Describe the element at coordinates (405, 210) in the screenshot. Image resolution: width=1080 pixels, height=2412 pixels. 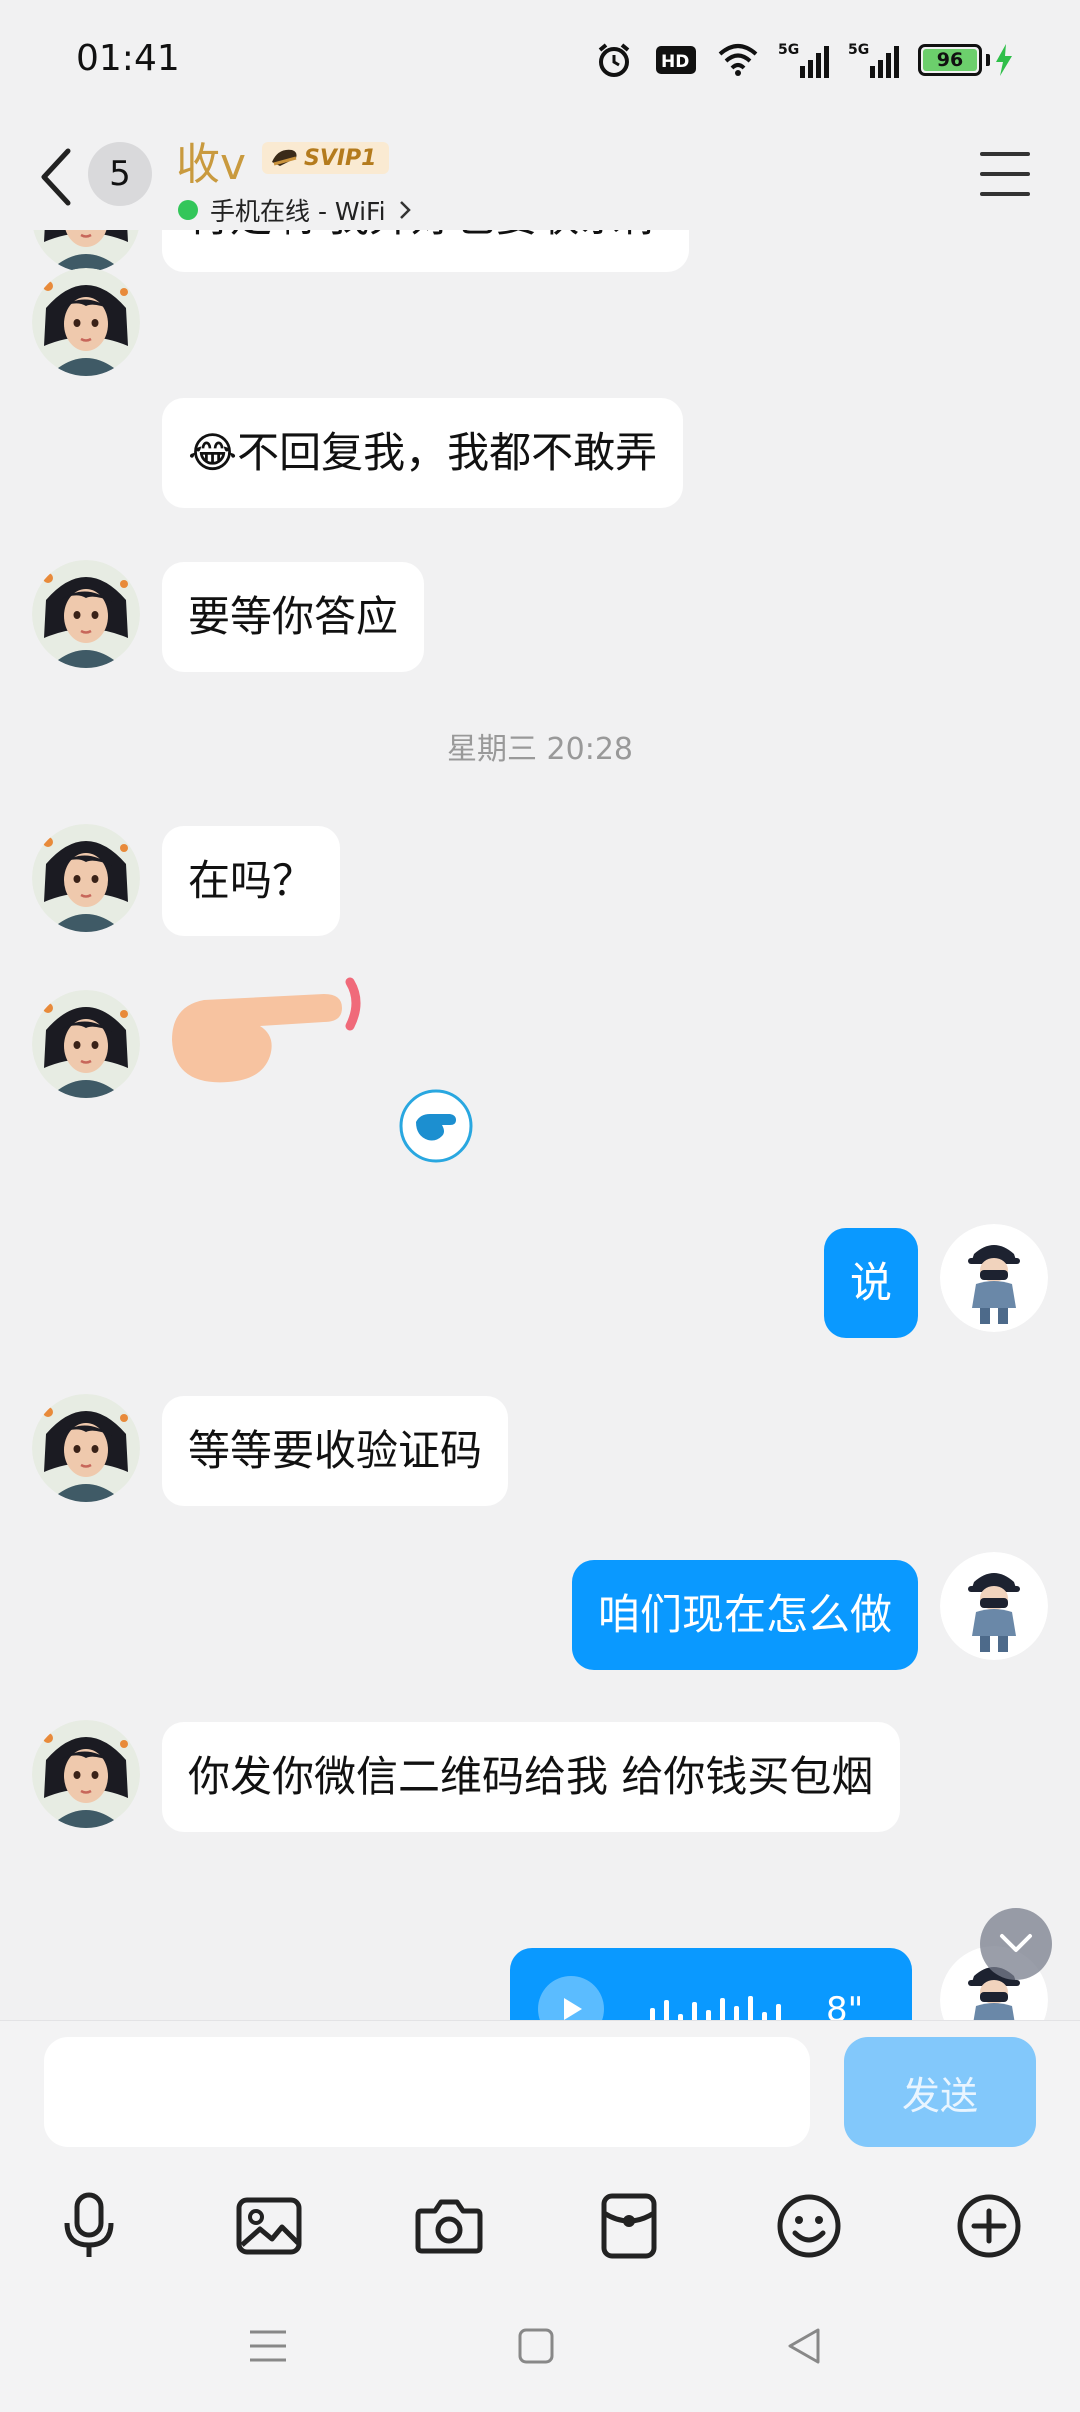
I see `chevron-right-icon` at that location.